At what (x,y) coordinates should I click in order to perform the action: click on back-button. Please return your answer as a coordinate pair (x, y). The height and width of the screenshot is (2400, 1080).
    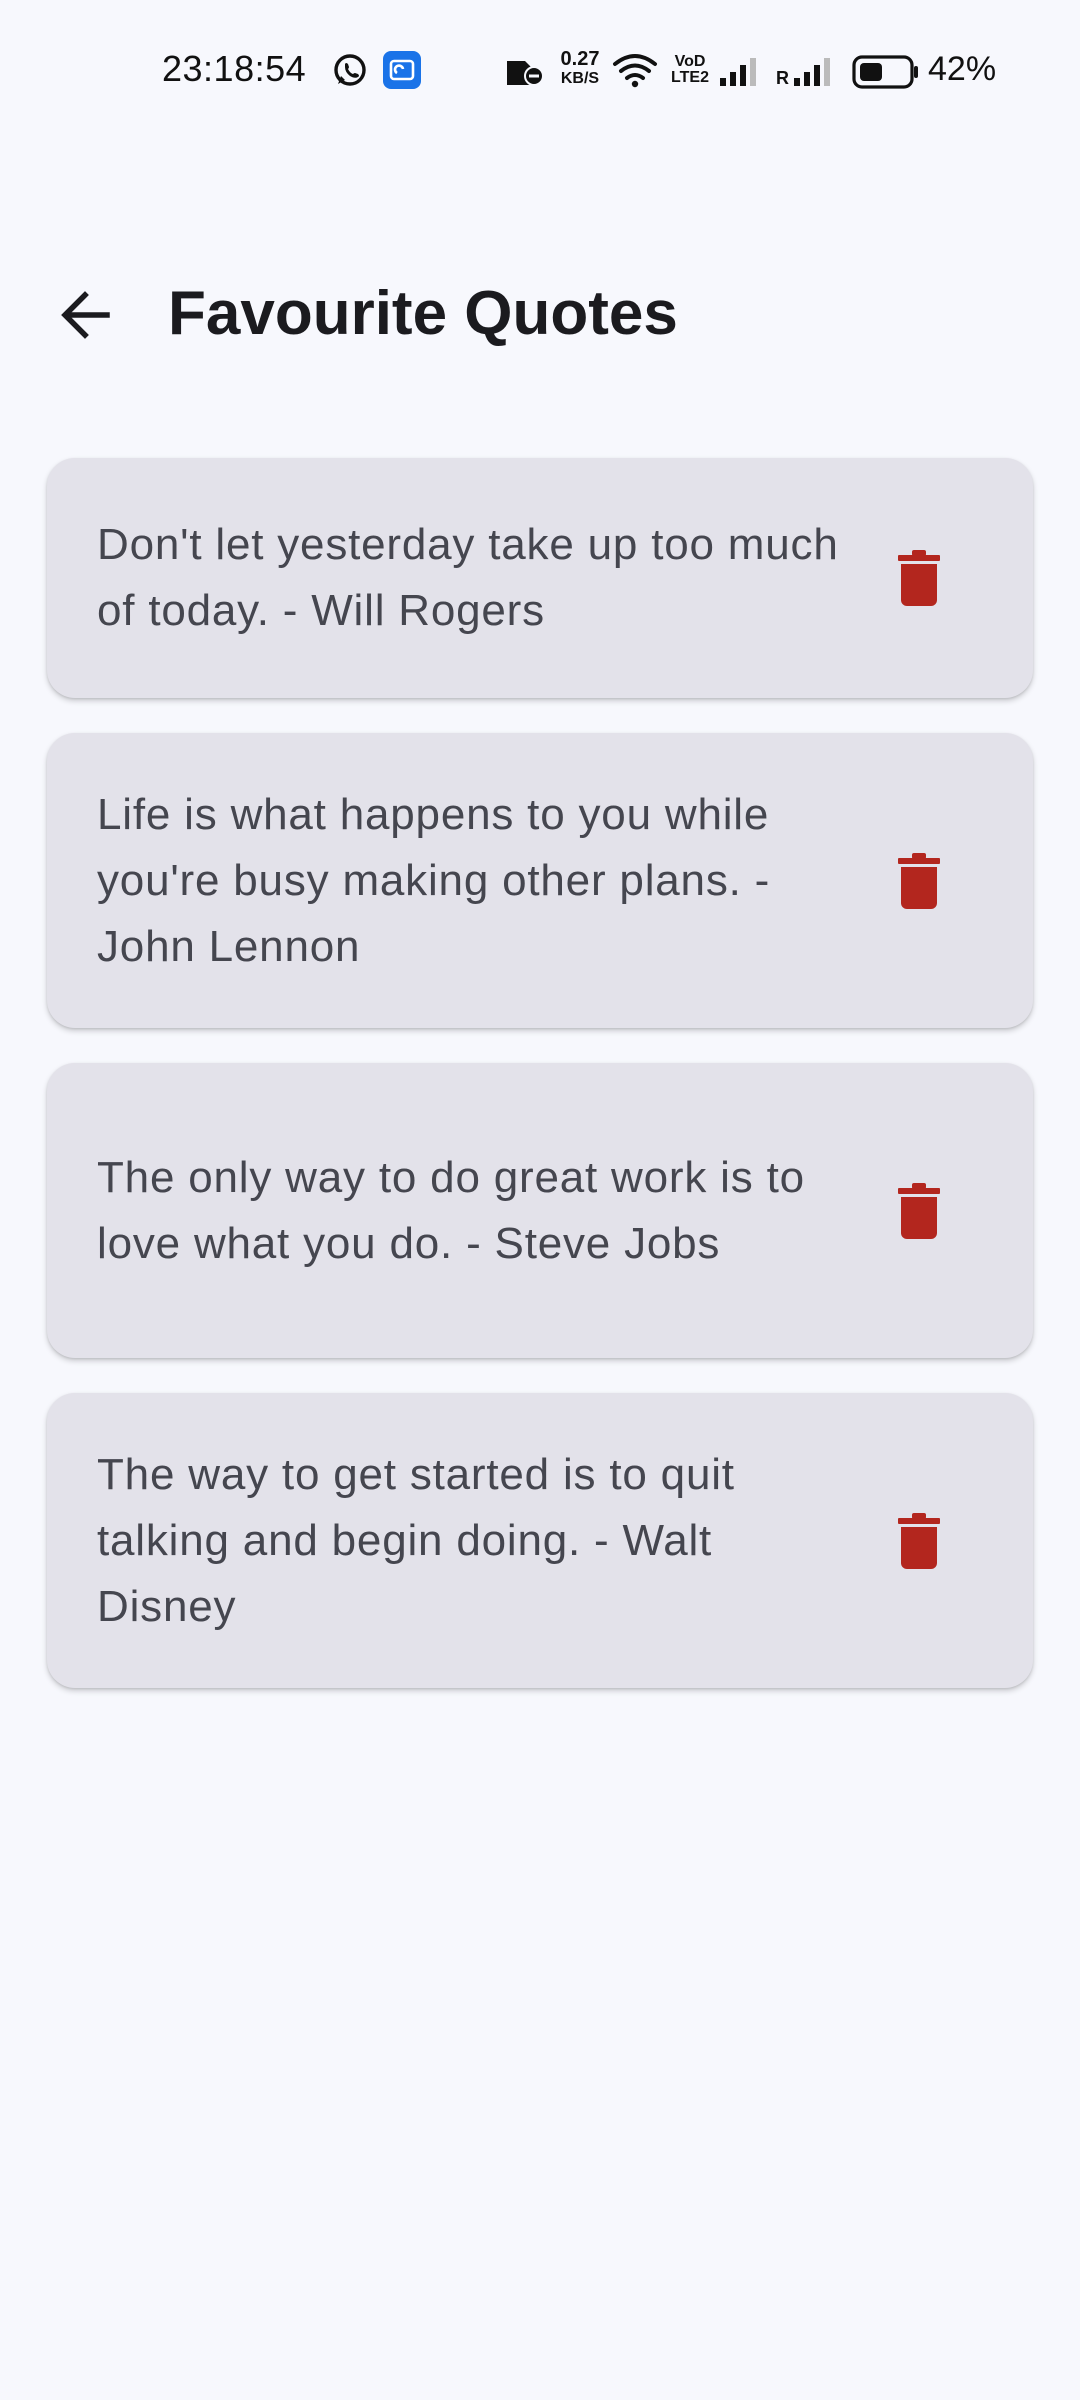
    Looking at the image, I should click on (85, 315).